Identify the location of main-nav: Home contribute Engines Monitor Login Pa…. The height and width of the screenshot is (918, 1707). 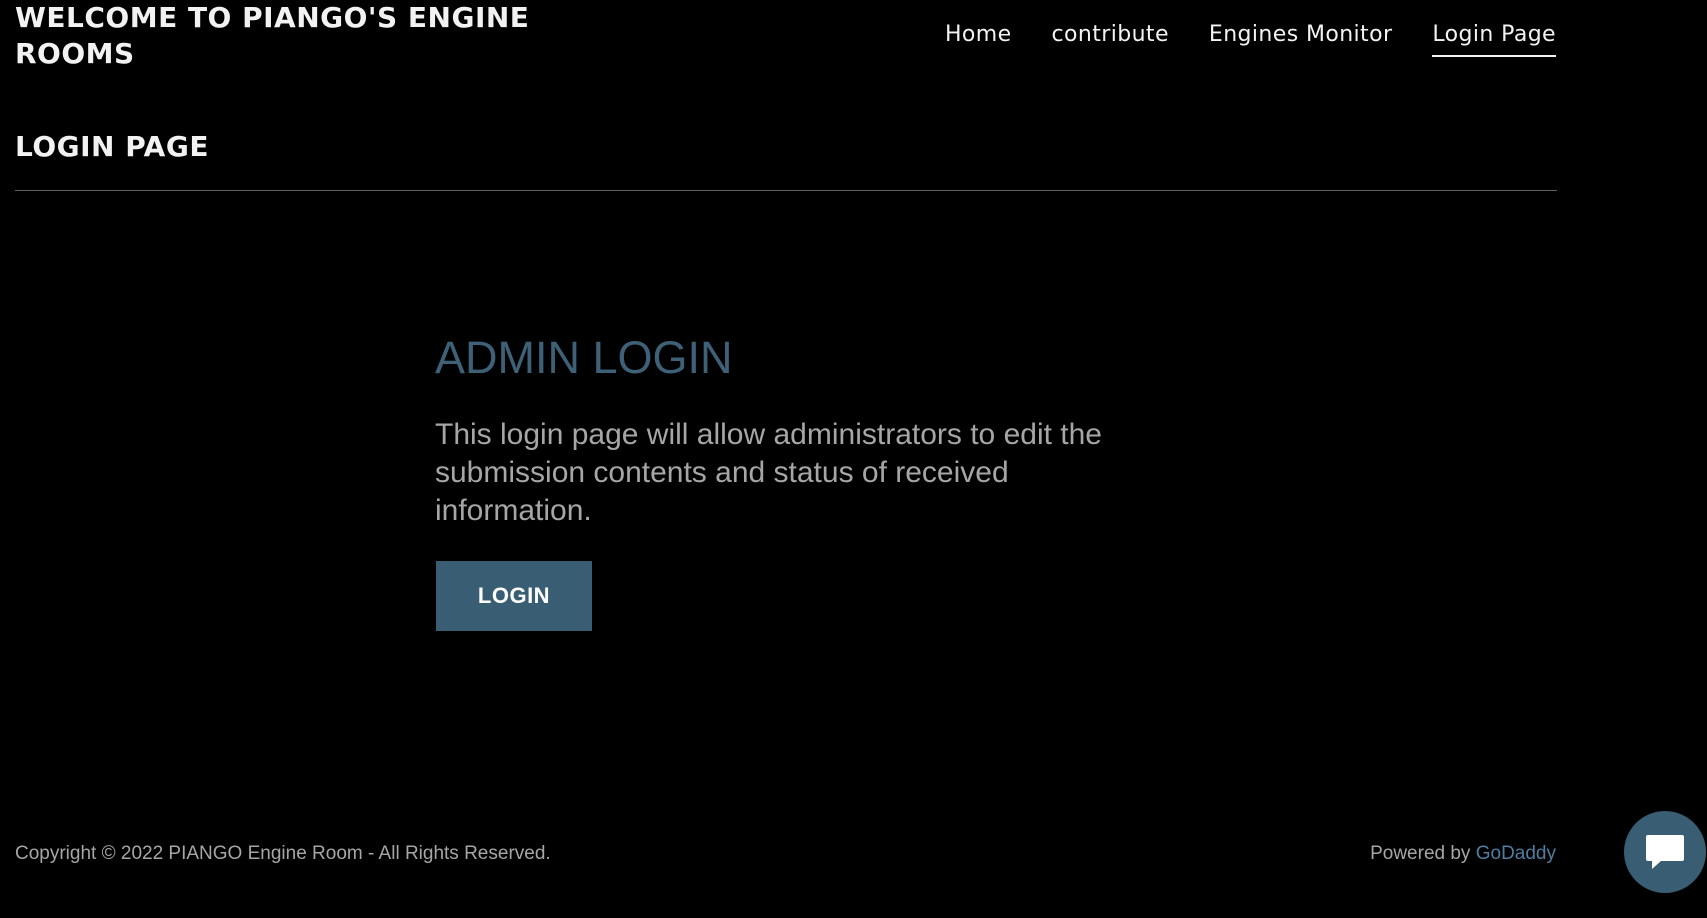
(1250, 39).